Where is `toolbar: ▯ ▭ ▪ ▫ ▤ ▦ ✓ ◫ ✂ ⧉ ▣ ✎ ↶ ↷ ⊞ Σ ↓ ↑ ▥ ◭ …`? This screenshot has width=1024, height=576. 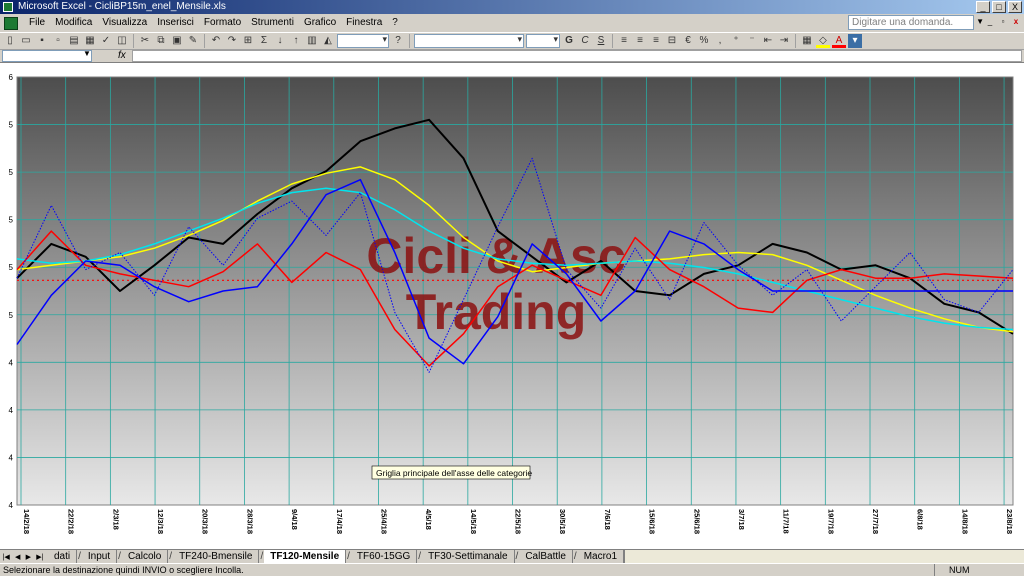 toolbar: ▯ ▭ ▪ ▫ ▤ ▦ ✓ ◫ ✂ ⧉ ▣ ✎ ↶ ↷ ⊞ Σ ↓ ↑ ▥ ◭ … is located at coordinates (512, 41).